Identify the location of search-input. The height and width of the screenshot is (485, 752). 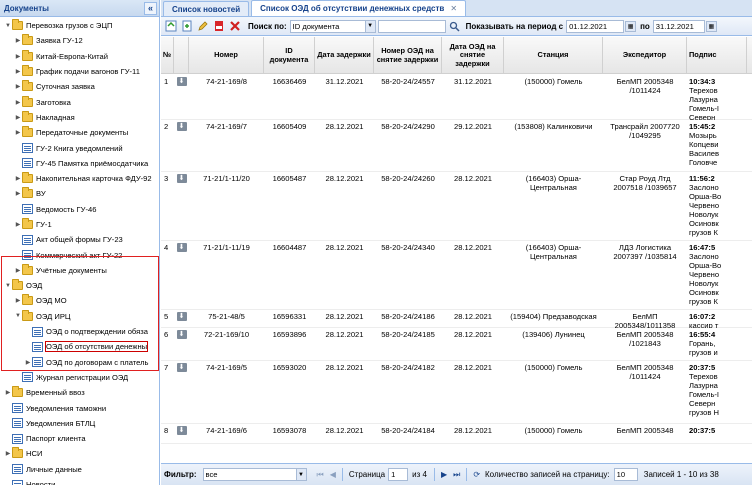
(411, 26).